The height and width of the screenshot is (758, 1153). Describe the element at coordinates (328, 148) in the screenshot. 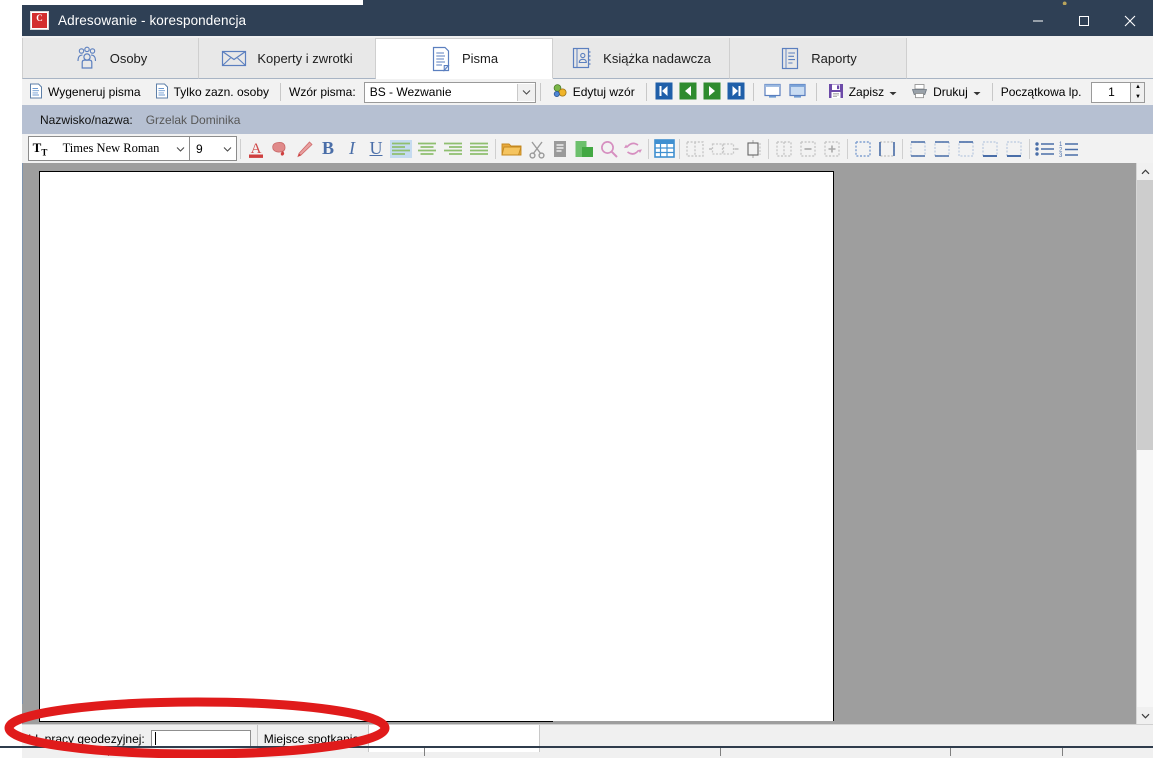

I see `bold-icon: B` at that location.